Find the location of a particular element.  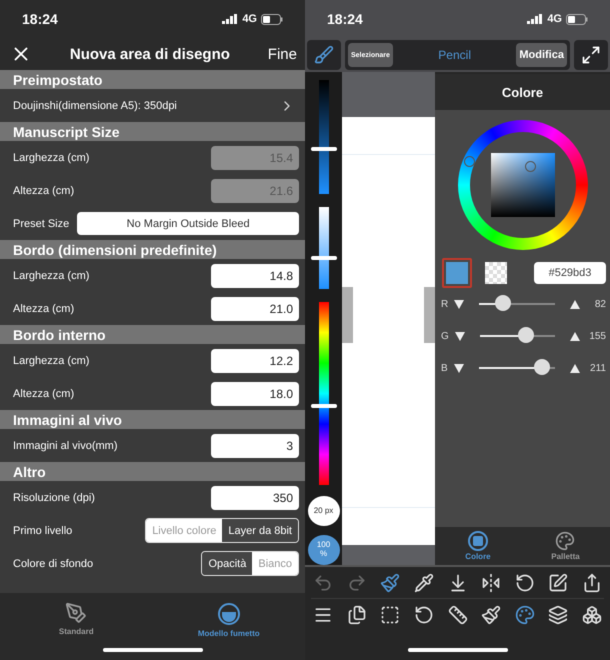

channel-value: 82 is located at coordinates (600, 304).